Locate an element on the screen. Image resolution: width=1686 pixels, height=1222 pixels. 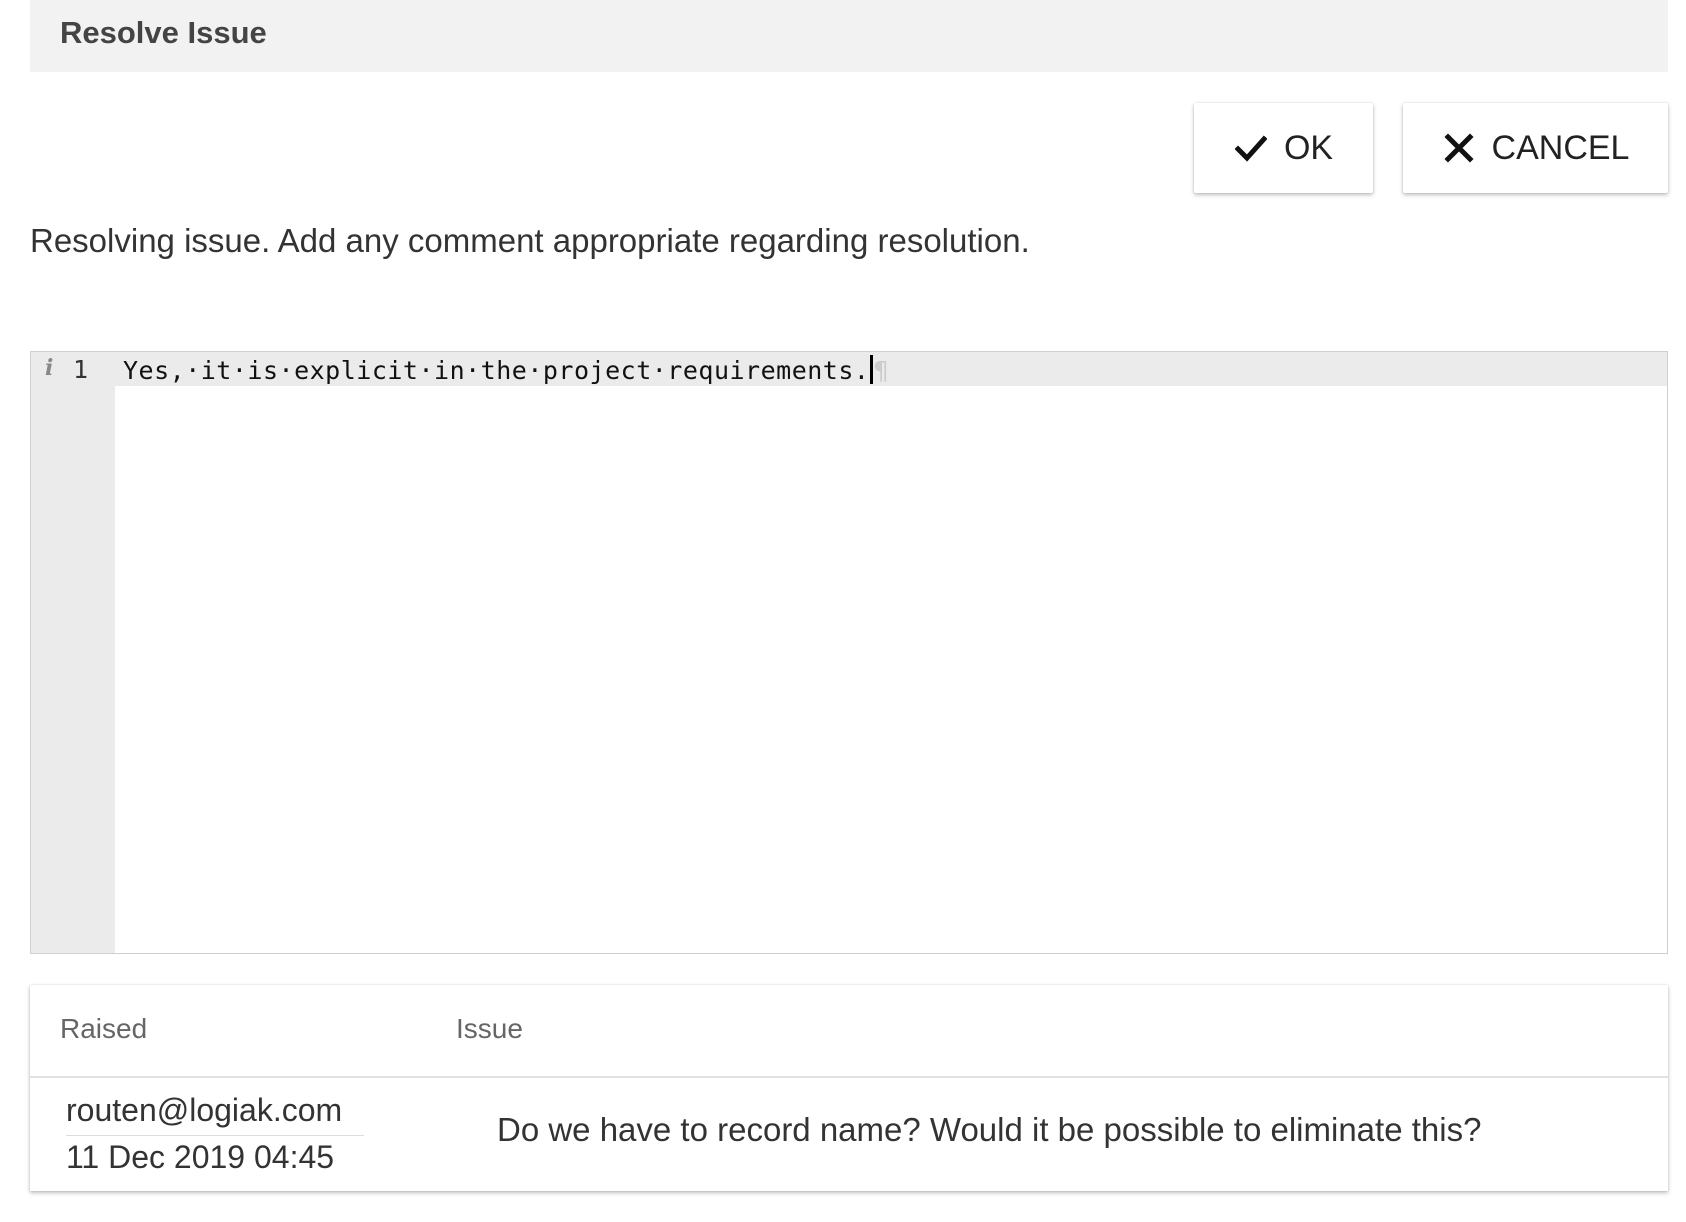
dialog-title: Resolve Issue is located at coordinates (163, 32).